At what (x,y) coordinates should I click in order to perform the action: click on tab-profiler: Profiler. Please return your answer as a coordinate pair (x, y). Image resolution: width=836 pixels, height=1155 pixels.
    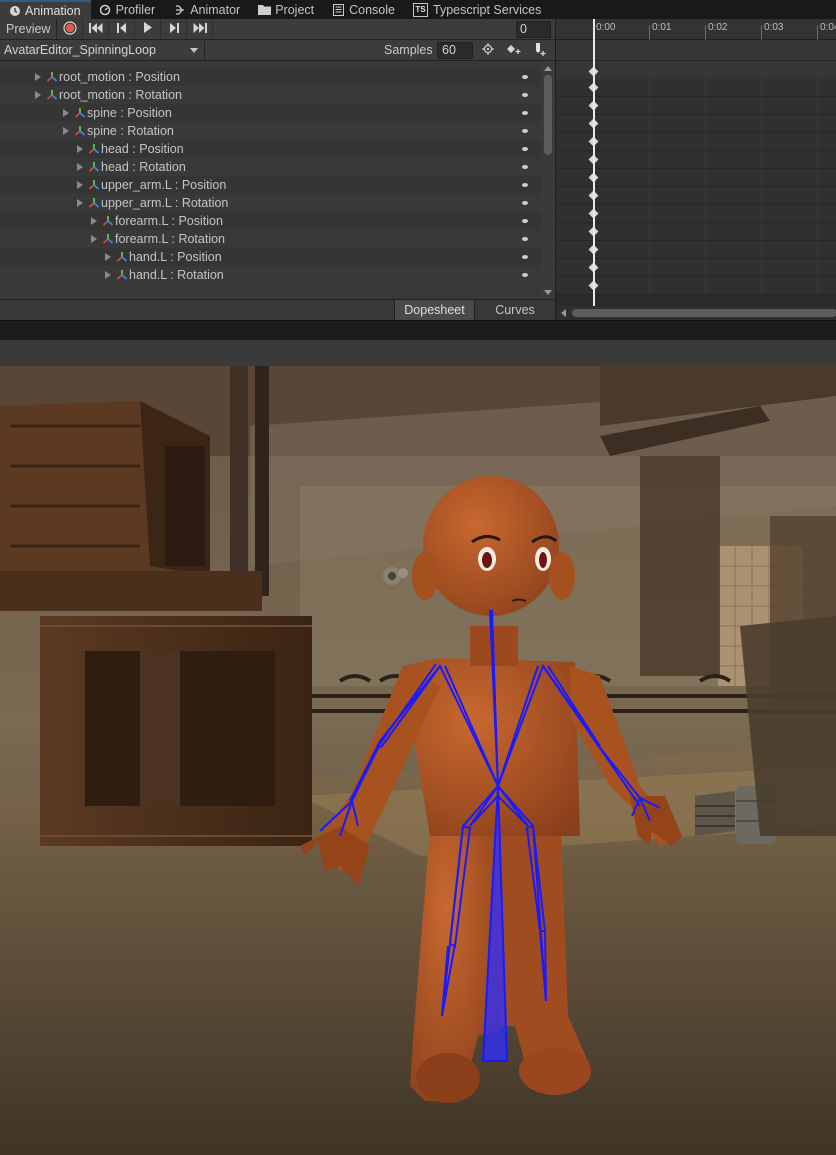
    Looking at the image, I should click on (128, 9).